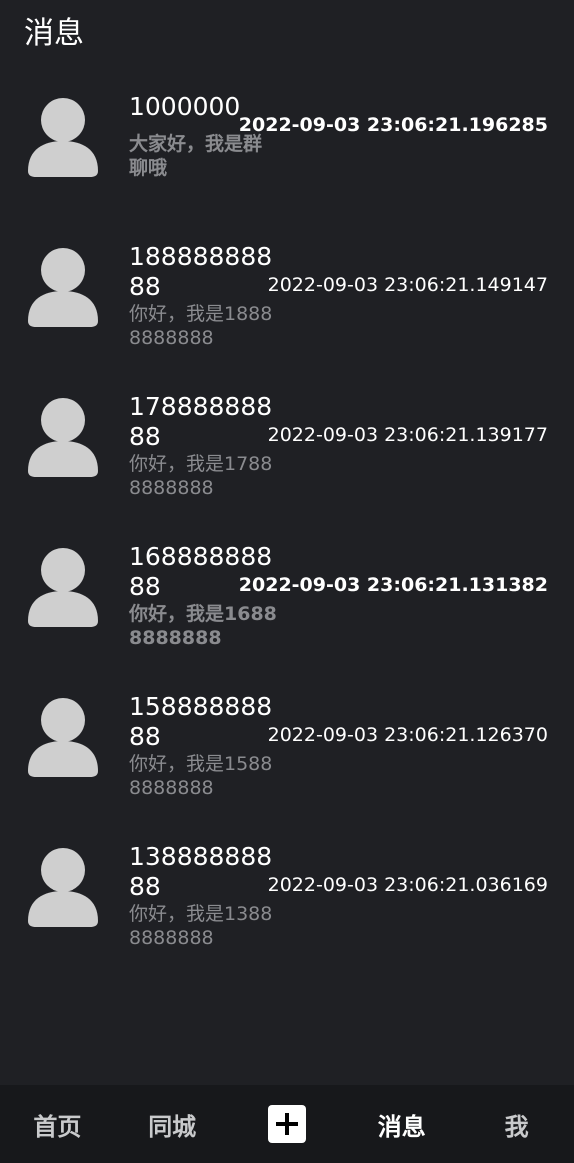 The height and width of the screenshot is (1163, 574). I want to click on conversation-name: 15888888888, so click(201, 721).